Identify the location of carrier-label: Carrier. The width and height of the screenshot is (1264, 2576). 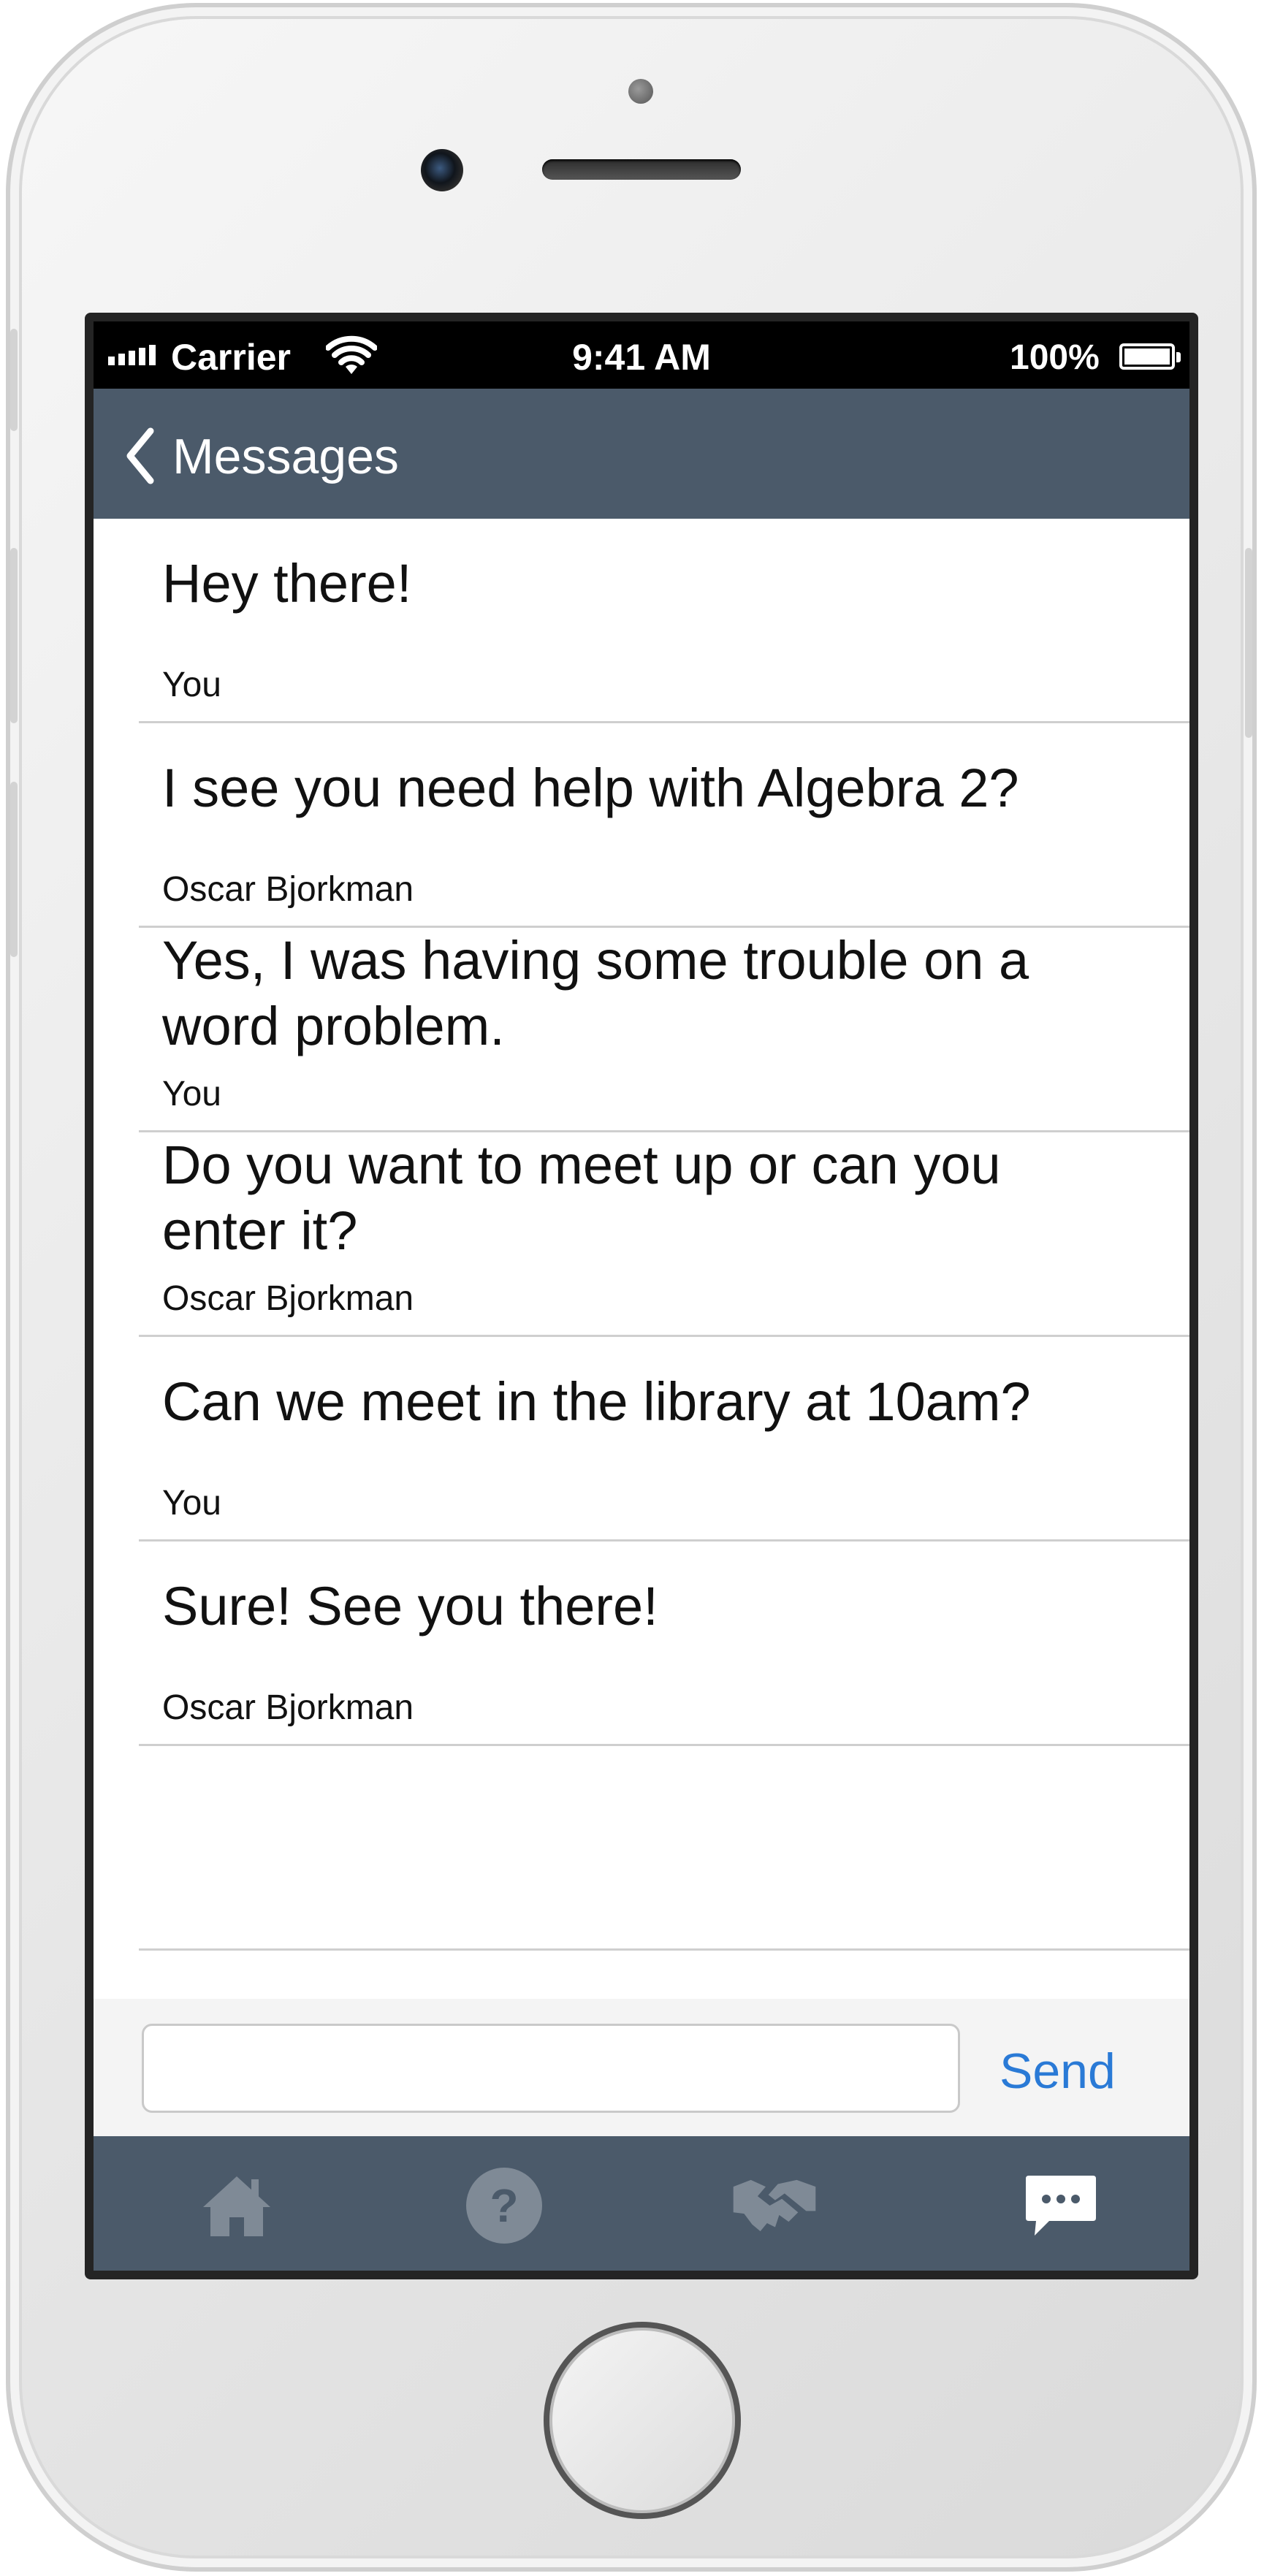
(231, 357).